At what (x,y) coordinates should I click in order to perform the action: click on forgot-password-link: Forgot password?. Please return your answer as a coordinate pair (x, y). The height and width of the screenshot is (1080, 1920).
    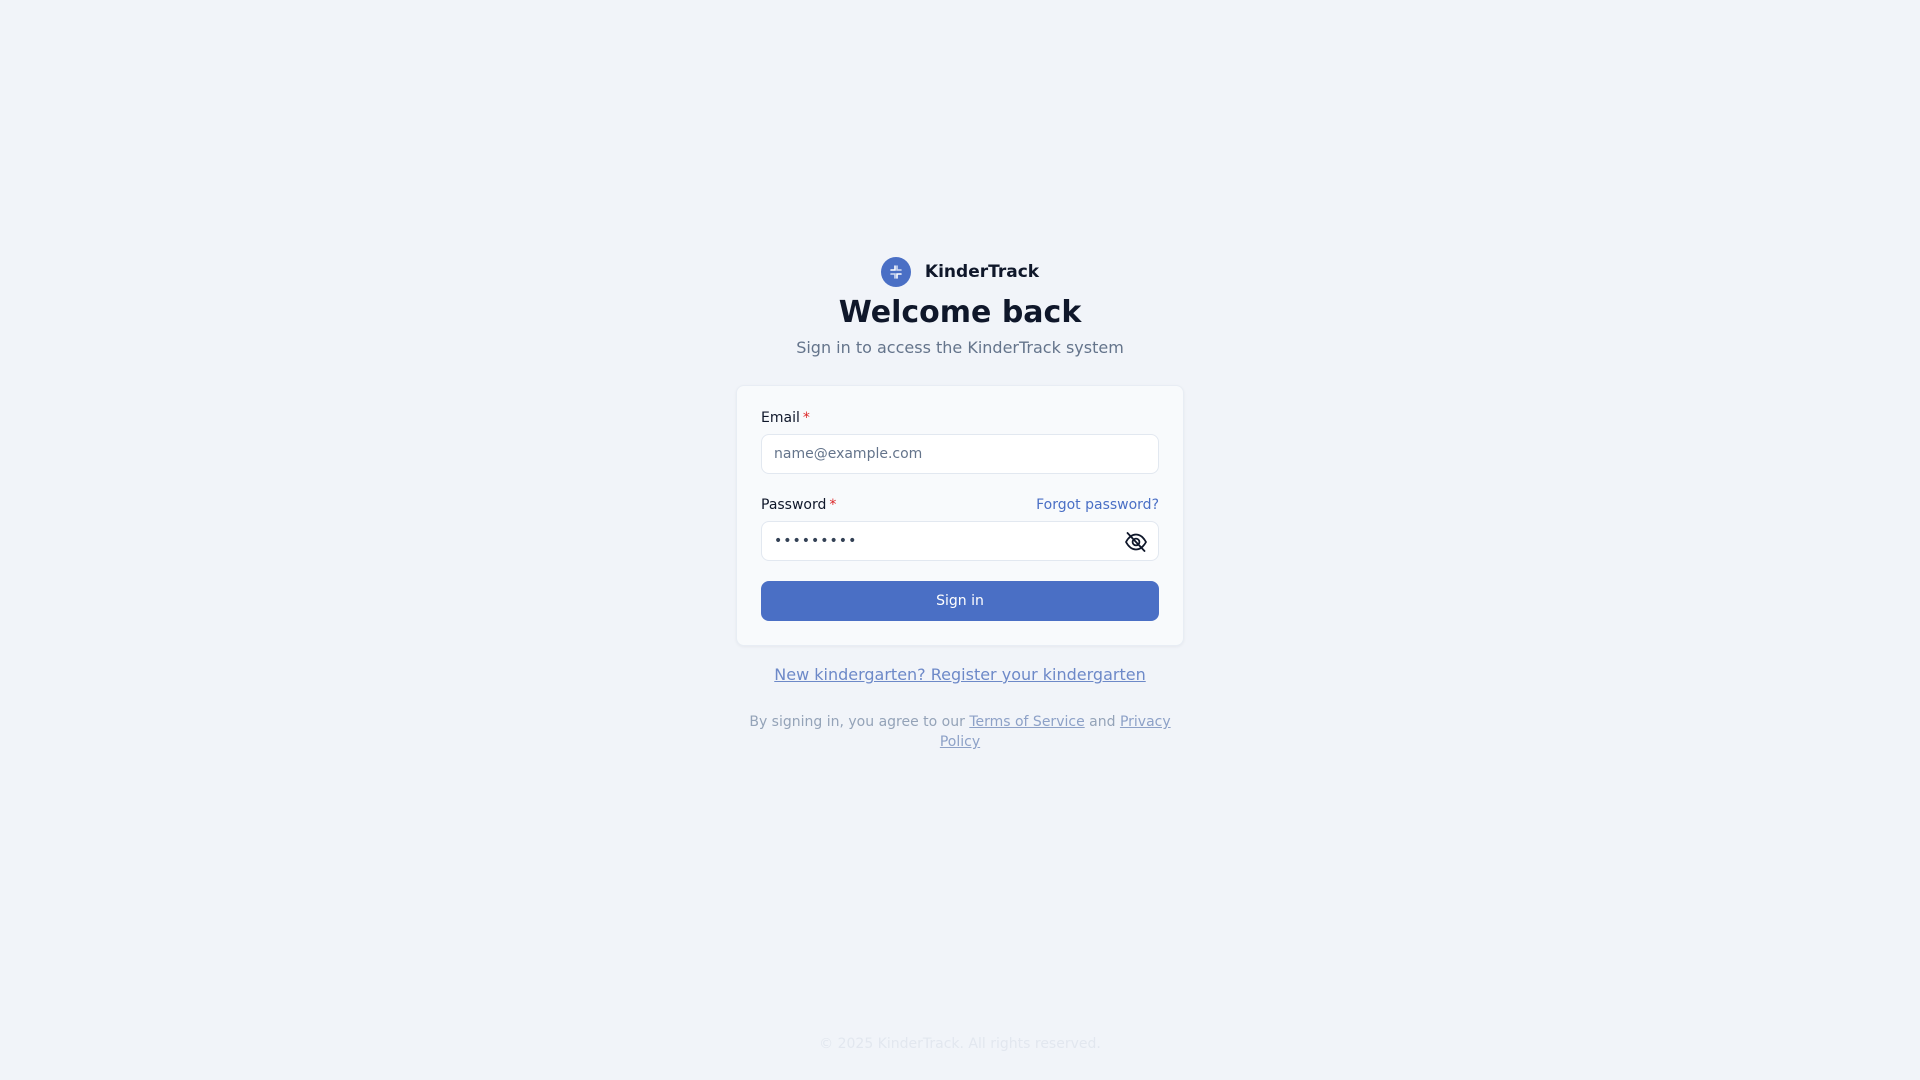
    Looking at the image, I should click on (1097, 505).